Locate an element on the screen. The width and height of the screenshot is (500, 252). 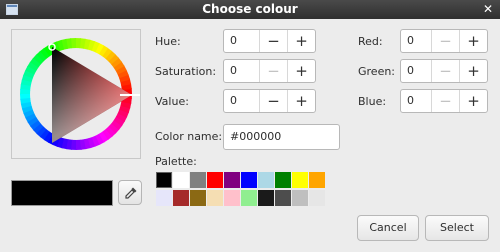
blue-increment: + is located at coordinates (473, 101).